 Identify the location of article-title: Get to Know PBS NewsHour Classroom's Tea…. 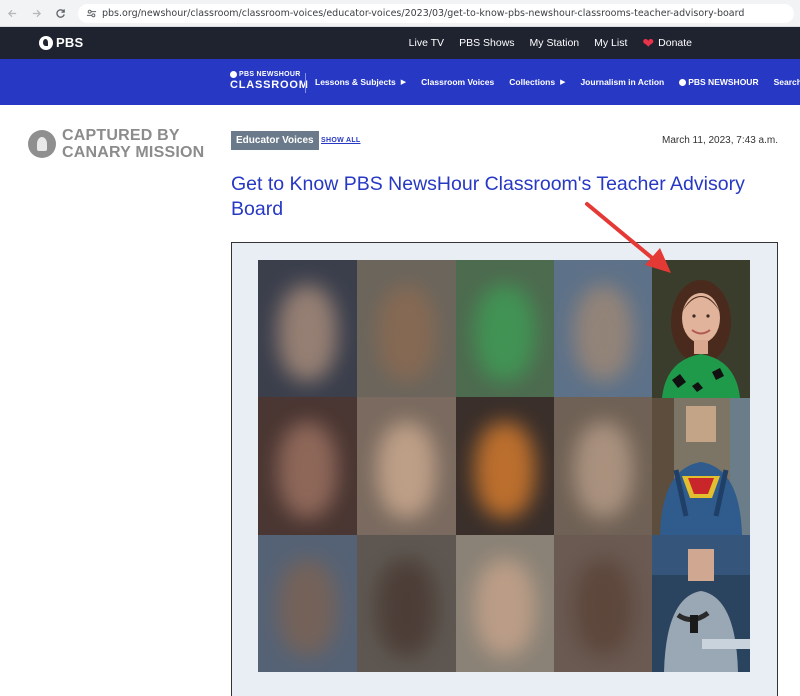
(488, 196).